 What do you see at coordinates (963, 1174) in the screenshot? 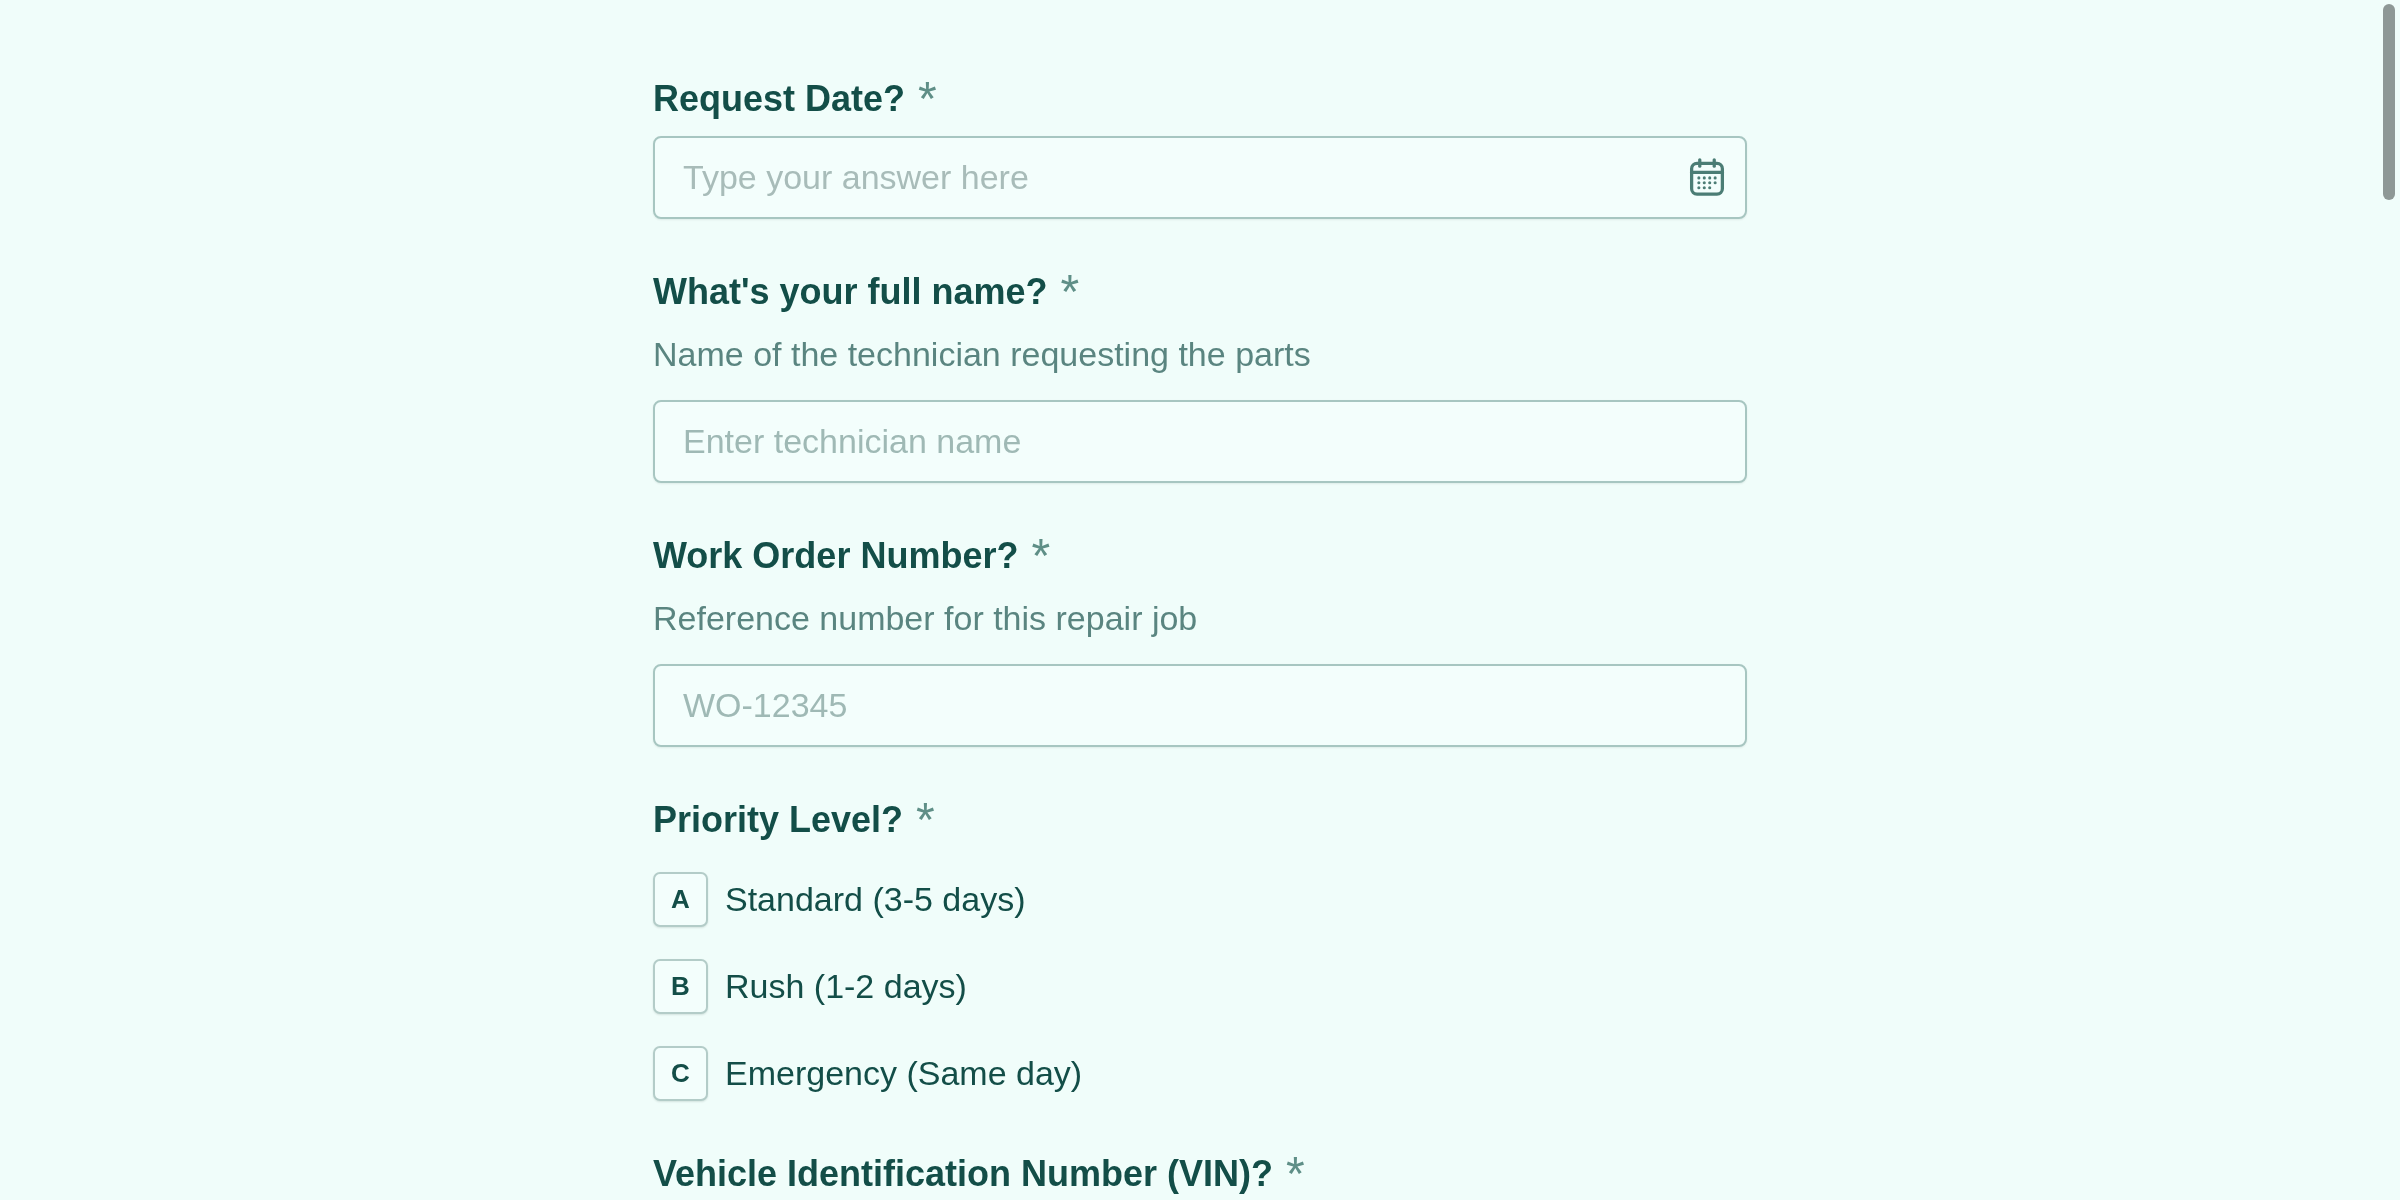
I see `question-label: Vehicle Identification Number (VIN)?` at bounding box center [963, 1174].